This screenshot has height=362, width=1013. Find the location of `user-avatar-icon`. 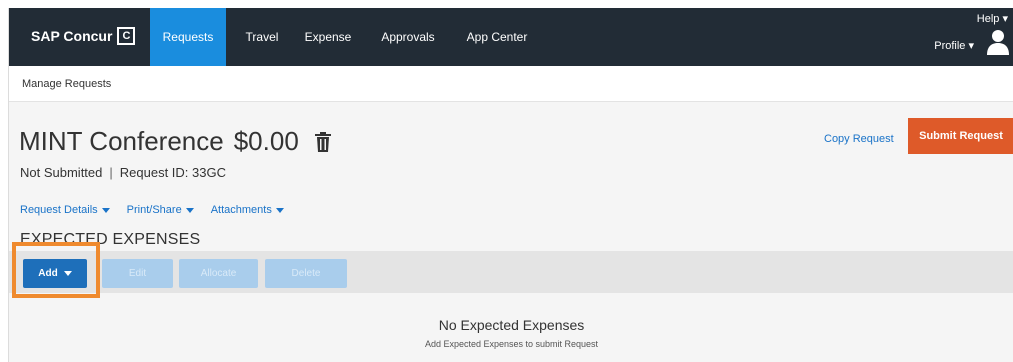

user-avatar-icon is located at coordinates (998, 42).